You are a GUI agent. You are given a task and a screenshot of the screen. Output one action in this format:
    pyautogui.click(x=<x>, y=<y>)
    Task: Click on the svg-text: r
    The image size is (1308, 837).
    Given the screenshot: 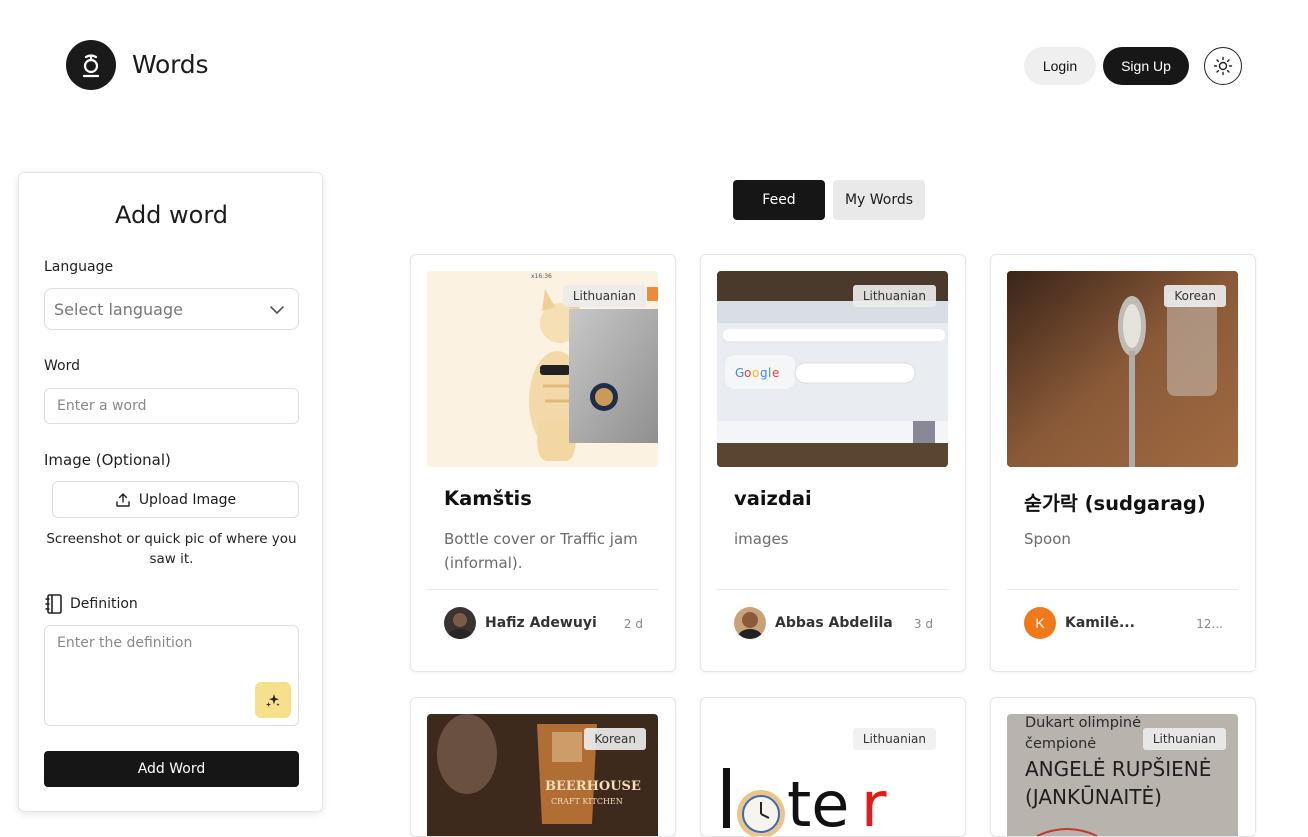 What is the action you would take?
    pyautogui.click(x=874, y=802)
    